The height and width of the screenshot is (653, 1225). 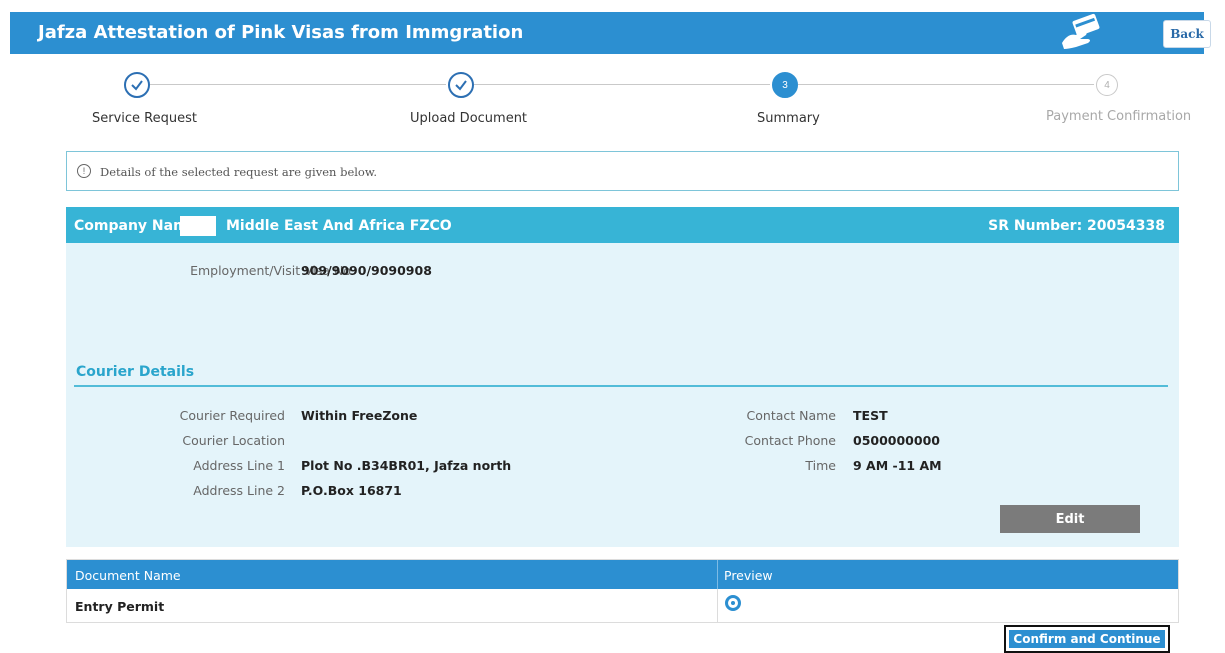 What do you see at coordinates (469, 118) in the screenshot?
I see `step-label-upload-document: Upload Document` at bounding box center [469, 118].